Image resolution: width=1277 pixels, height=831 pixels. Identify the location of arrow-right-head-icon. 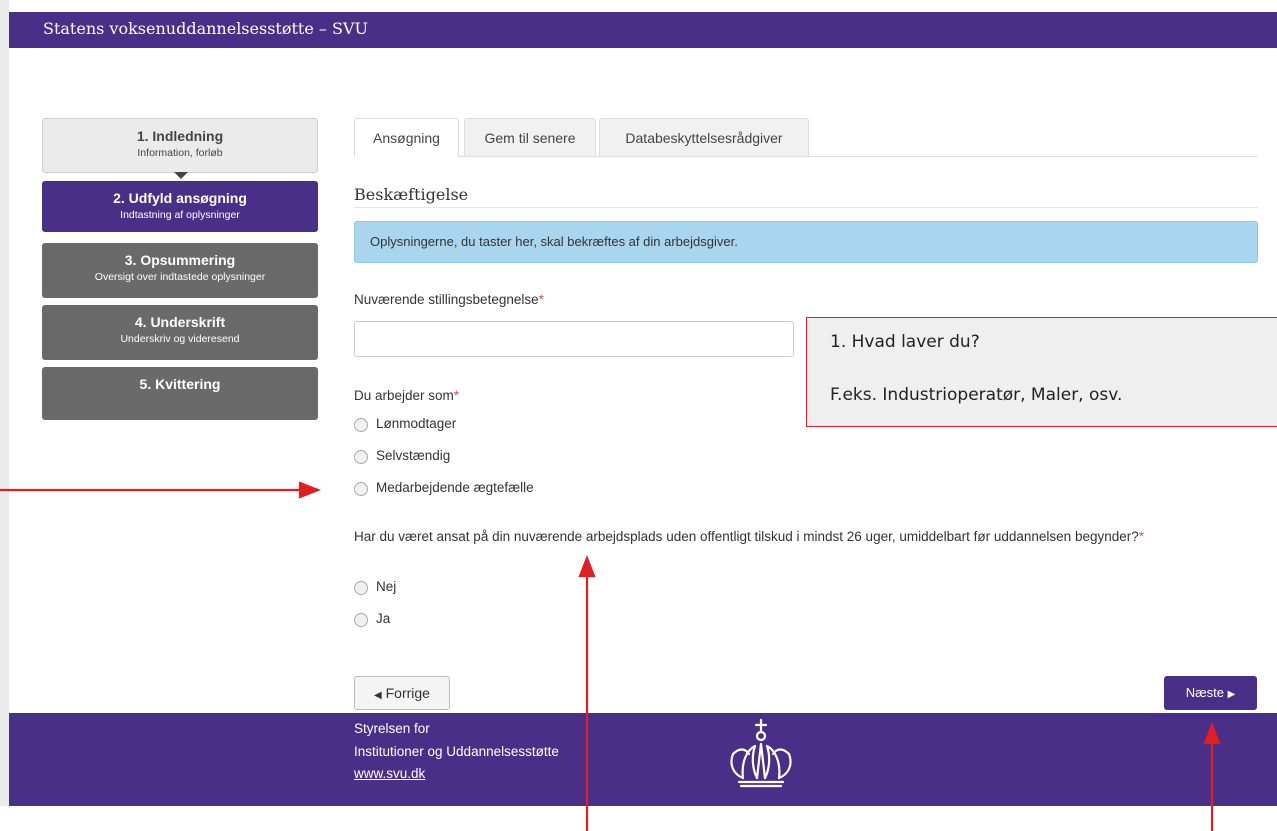
(310, 490).